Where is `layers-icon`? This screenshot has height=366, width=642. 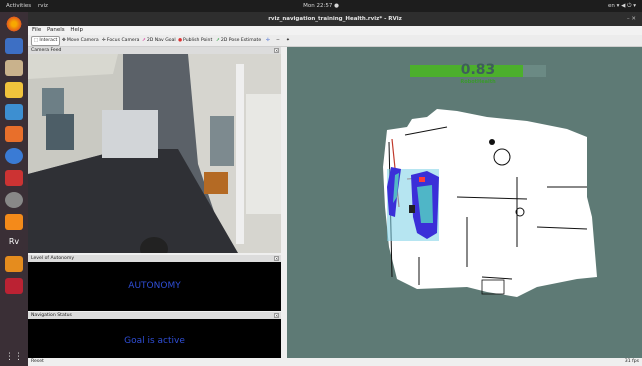
layers-icon is located at coordinates (14, 264).